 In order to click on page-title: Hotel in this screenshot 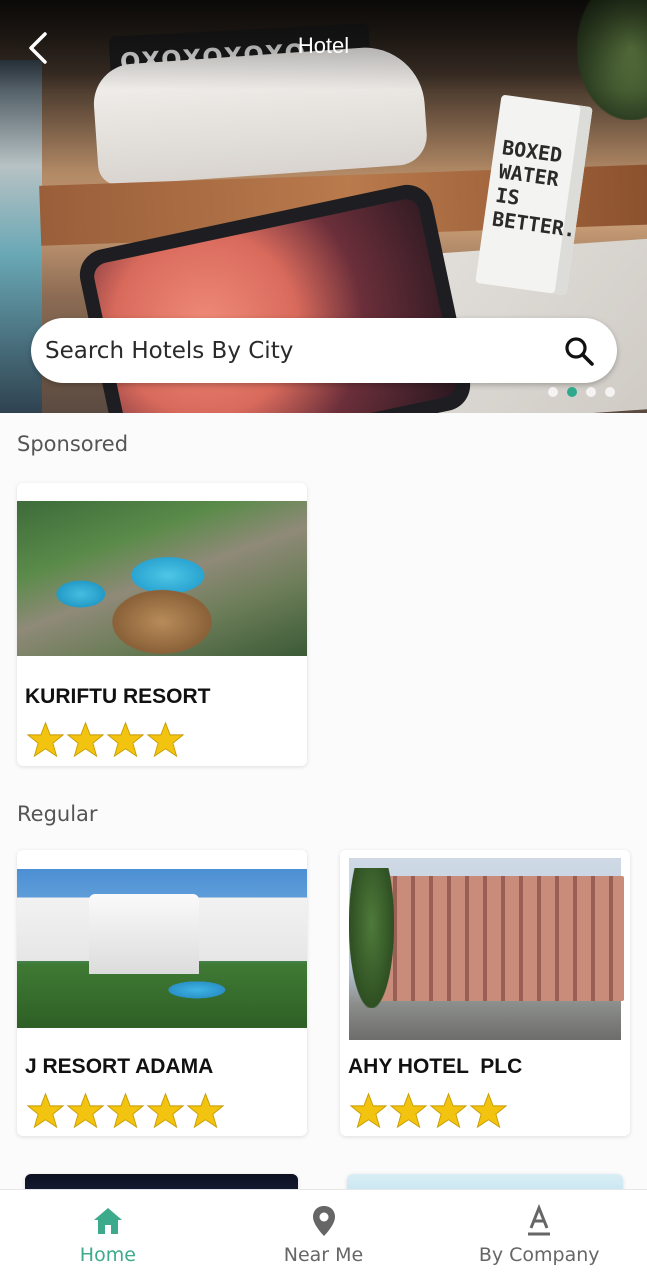, I will do `click(323, 45)`.